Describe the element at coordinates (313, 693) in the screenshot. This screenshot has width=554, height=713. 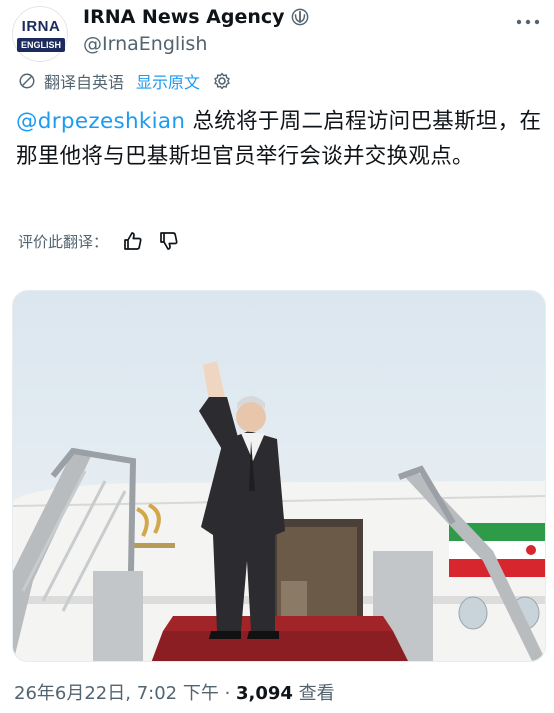
I see `views-label: 查看` at that location.